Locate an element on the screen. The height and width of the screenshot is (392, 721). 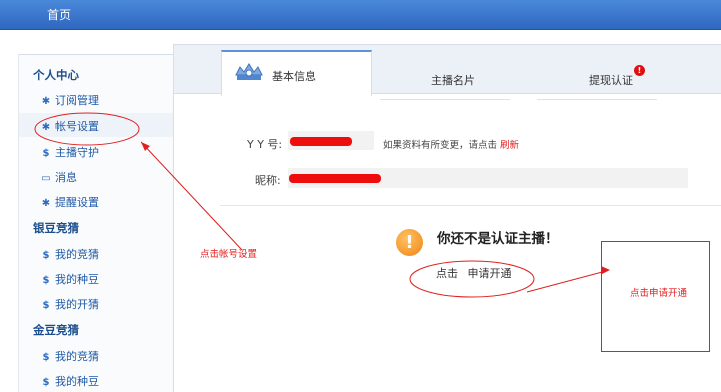
annotation-ellipse-apply is located at coordinates (472, 279).